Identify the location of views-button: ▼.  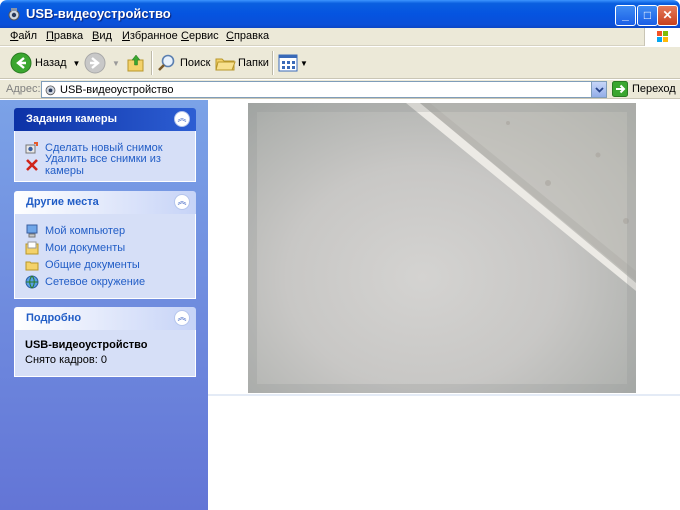
(293, 63).